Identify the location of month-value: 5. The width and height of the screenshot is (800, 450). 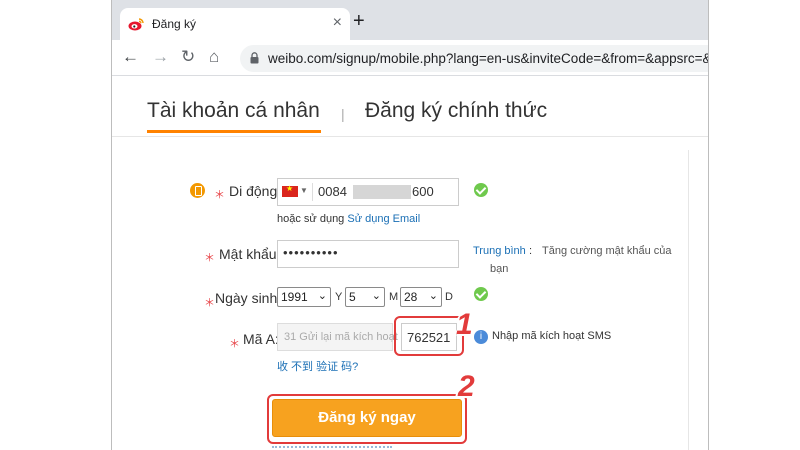
(352, 297).